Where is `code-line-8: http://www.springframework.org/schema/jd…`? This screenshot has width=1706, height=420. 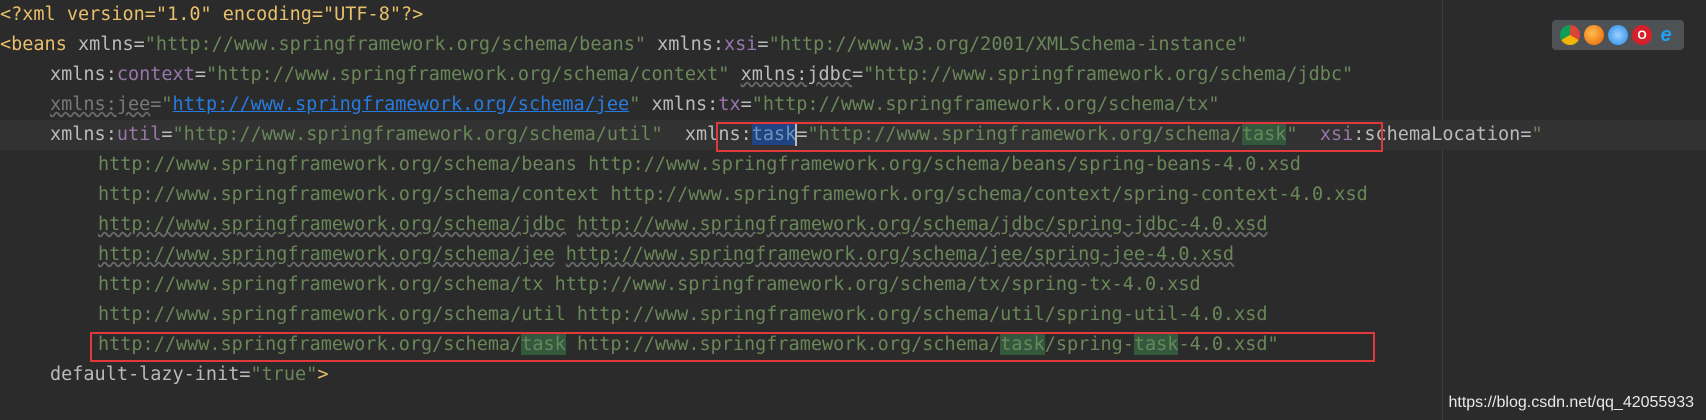 code-line-8: http://www.springframework.org/schema/jd… is located at coordinates (853, 225).